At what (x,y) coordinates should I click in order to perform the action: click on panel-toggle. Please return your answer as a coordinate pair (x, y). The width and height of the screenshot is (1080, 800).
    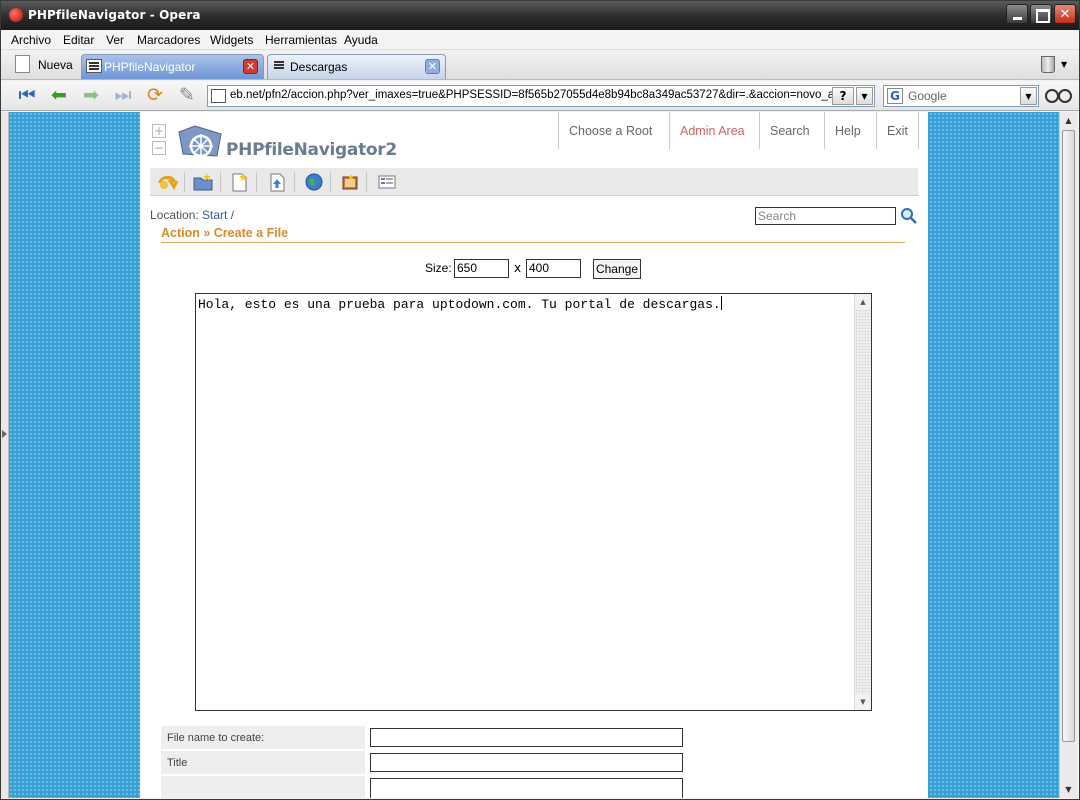
    Looking at the image, I should click on (5, 455).